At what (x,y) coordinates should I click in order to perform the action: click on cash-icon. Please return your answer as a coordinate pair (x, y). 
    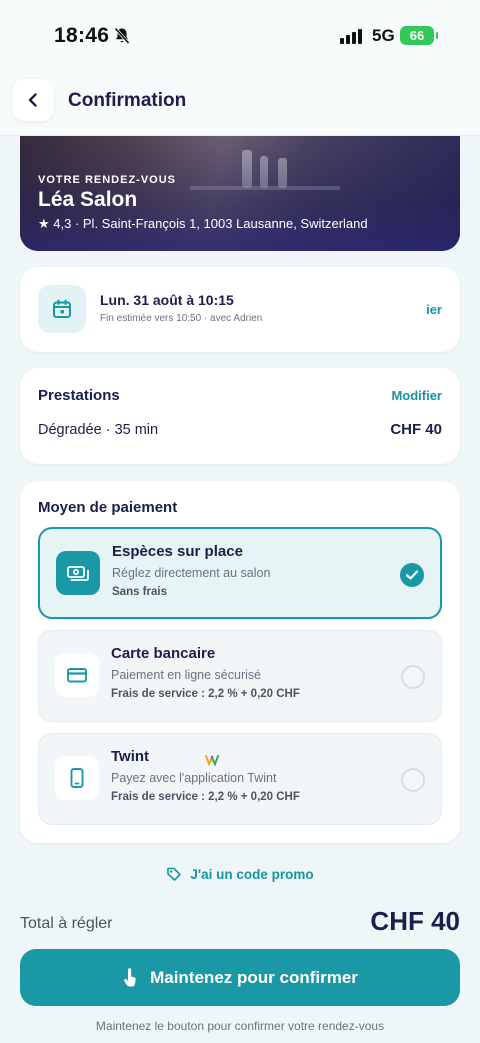
    Looking at the image, I should click on (78, 573).